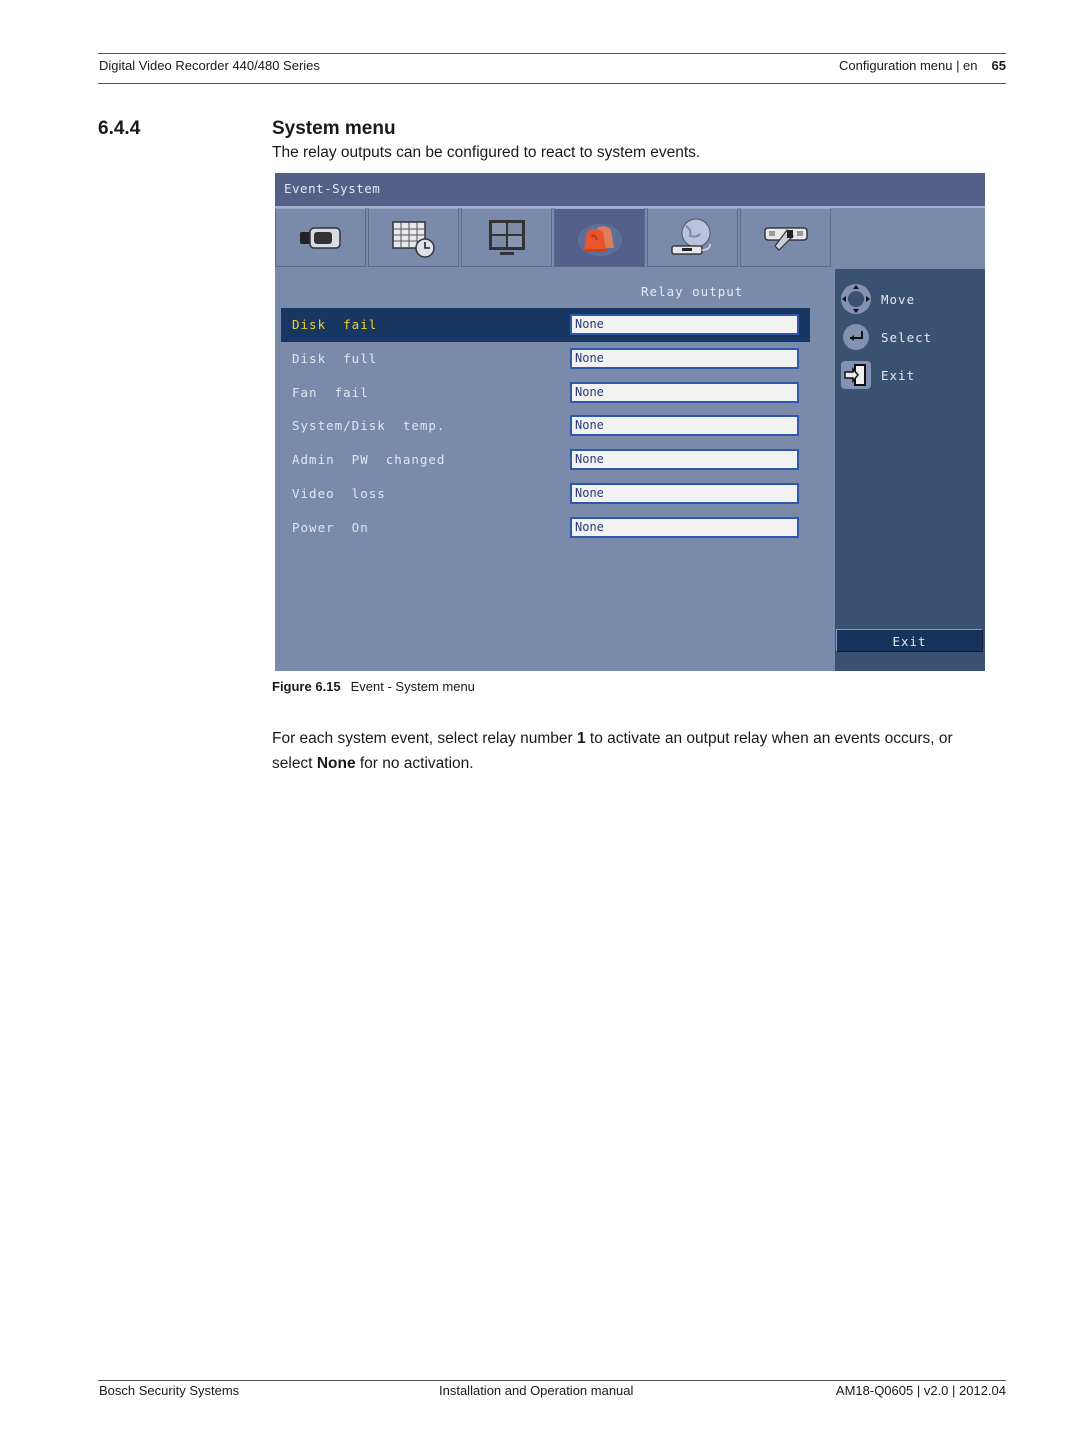 The image size is (1080, 1441). What do you see at coordinates (332, 188) in the screenshot?
I see `dvr-title: Event-System` at bounding box center [332, 188].